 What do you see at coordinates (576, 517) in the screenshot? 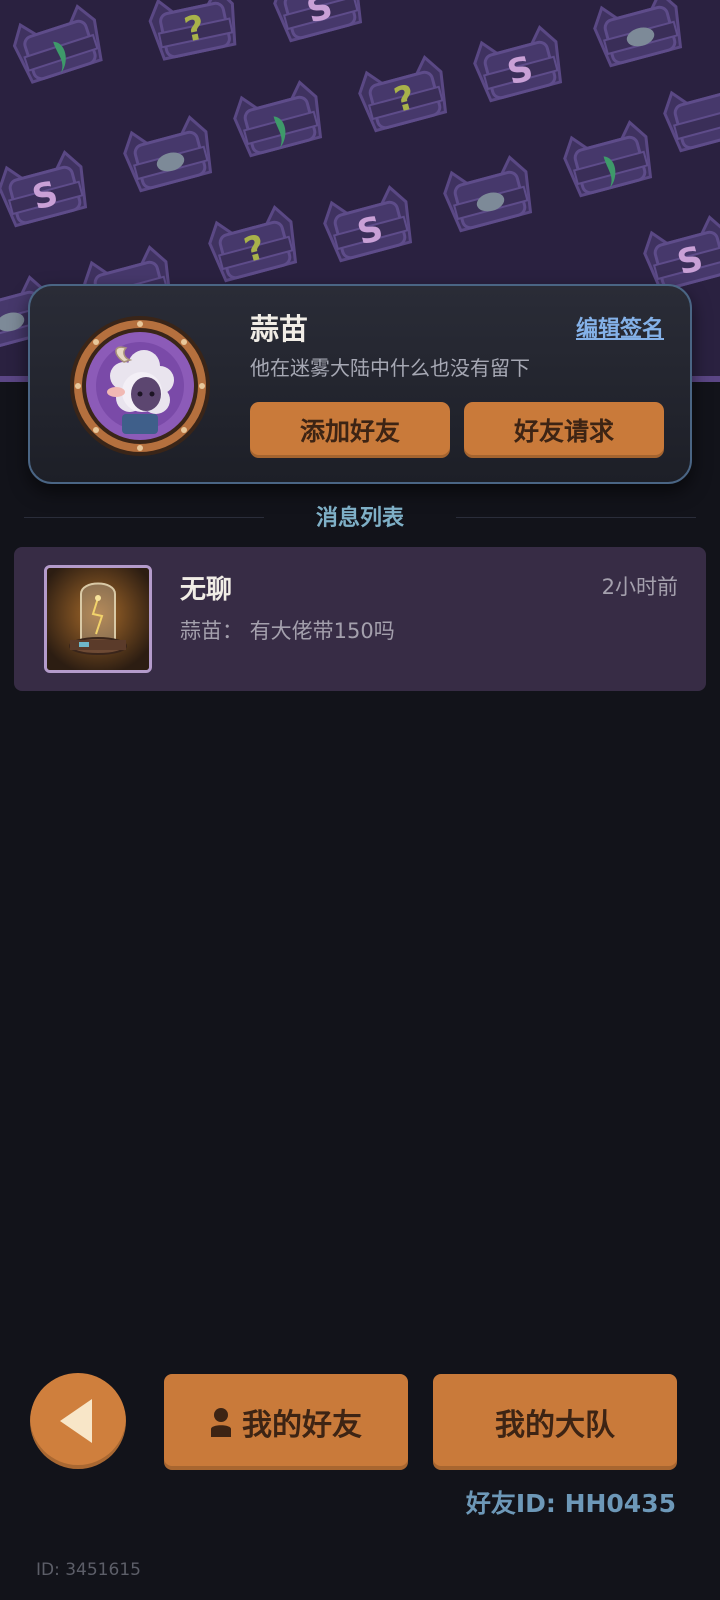
I see `divider` at bounding box center [576, 517].